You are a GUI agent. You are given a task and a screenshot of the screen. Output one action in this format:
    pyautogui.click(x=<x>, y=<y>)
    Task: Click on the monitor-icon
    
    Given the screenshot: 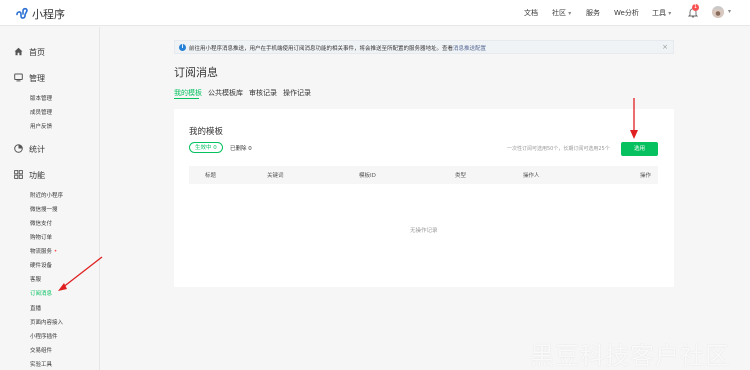 What is the action you would take?
    pyautogui.click(x=18, y=77)
    